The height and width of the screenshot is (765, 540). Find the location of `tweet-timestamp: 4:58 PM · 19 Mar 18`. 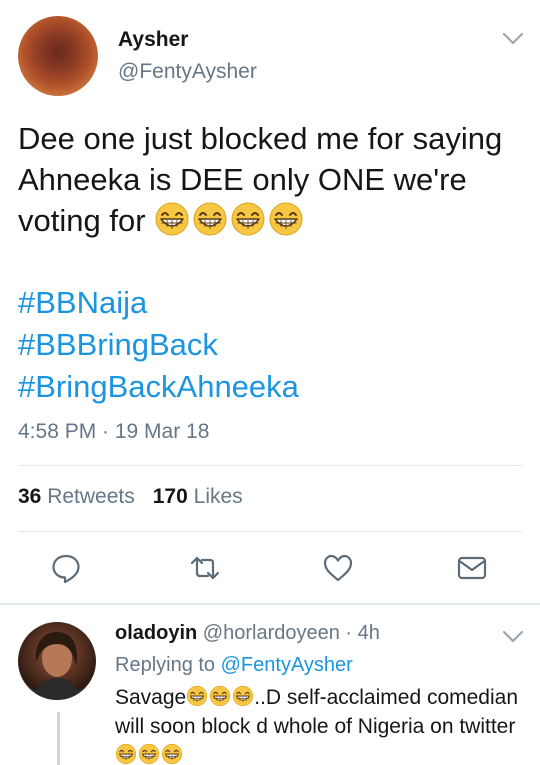

tweet-timestamp: 4:58 PM · 19 Mar 18 is located at coordinates (113, 432).